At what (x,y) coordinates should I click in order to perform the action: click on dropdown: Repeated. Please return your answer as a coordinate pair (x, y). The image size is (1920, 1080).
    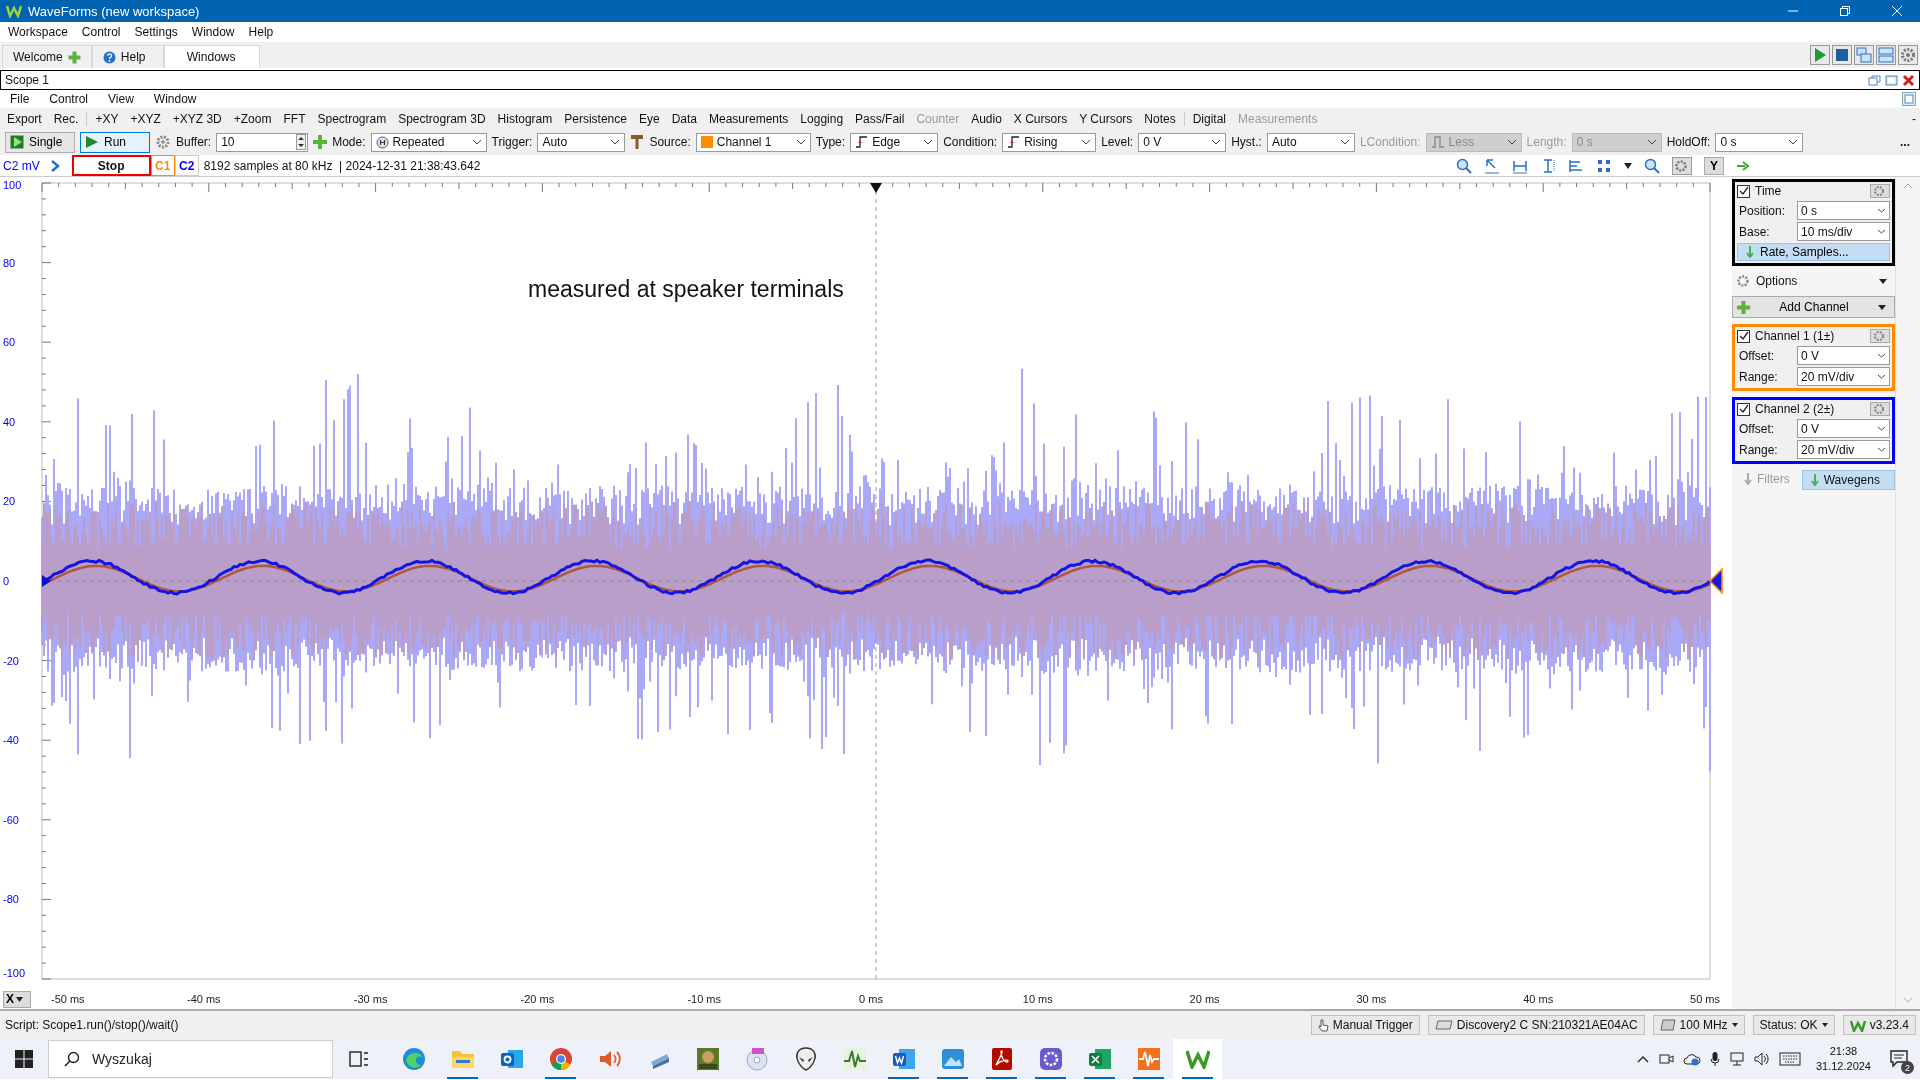
    Looking at the image, I should click on (428, 142).